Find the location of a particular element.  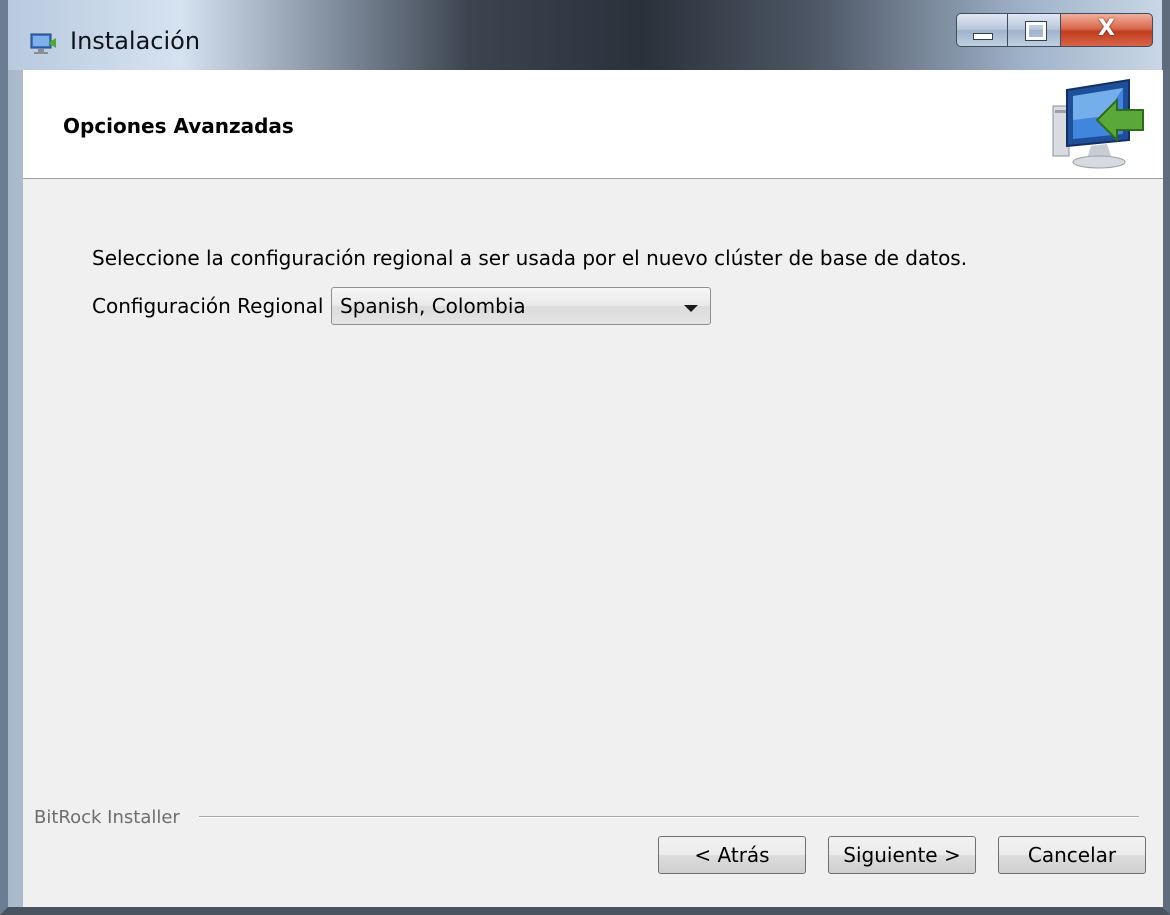

minimize-button is located at coordinates (982, 30).